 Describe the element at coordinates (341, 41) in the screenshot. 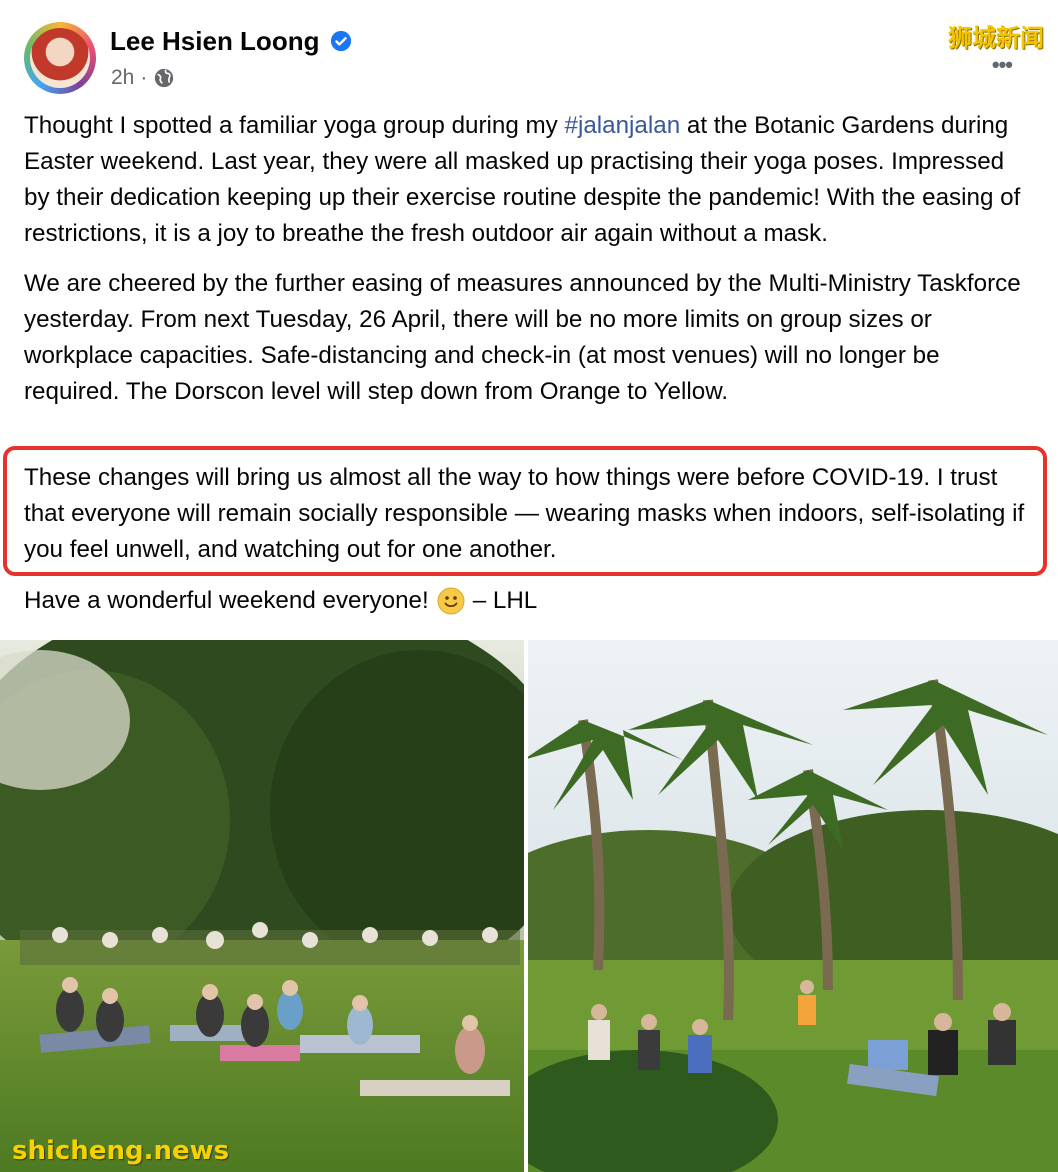

I see `verified-badge-icon` at that location.